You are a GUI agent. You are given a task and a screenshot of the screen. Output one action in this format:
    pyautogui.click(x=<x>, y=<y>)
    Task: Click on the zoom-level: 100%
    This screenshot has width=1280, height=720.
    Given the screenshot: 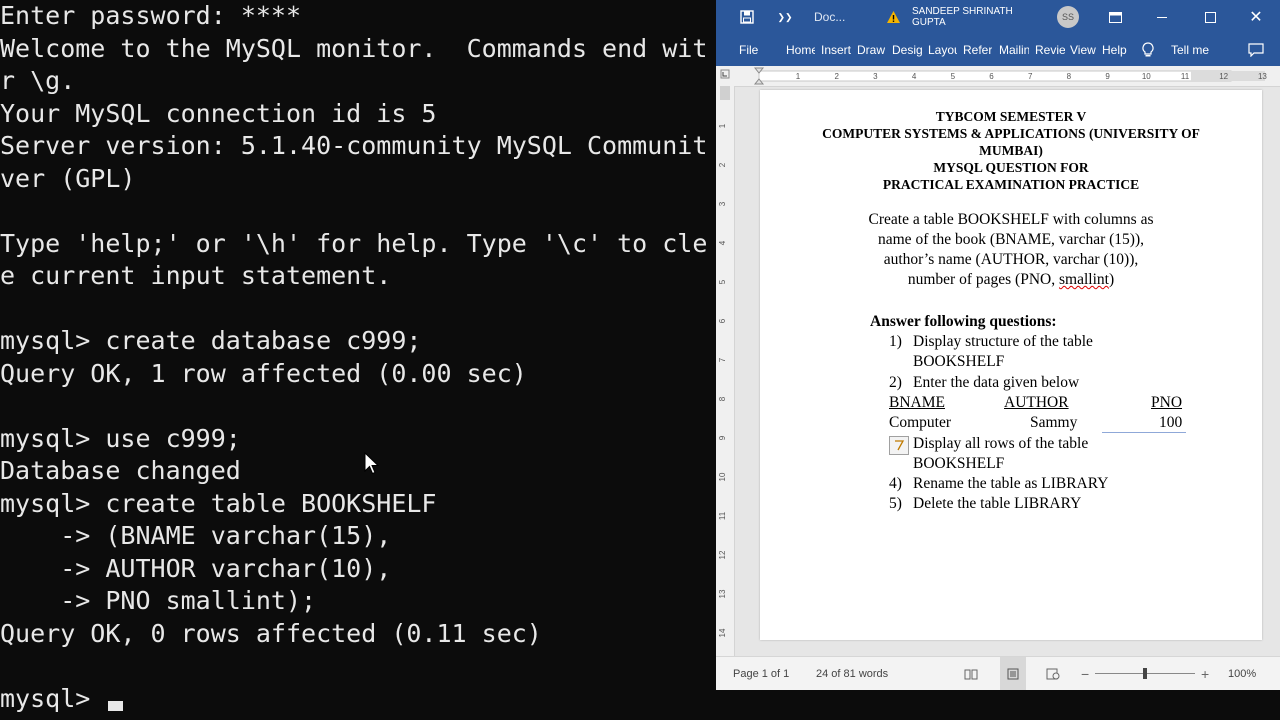 What is the action you would take?
    pyautogui.click(x=1242, y=673)
    